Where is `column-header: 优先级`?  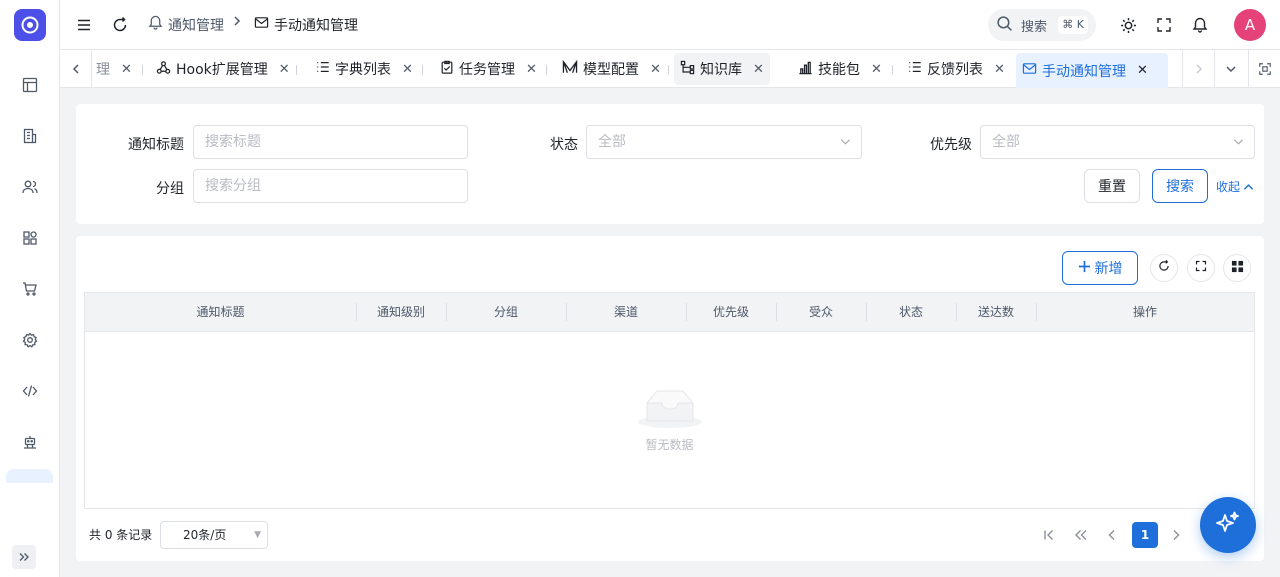
column-header: 优先级 is located at coordinates (731, 312).